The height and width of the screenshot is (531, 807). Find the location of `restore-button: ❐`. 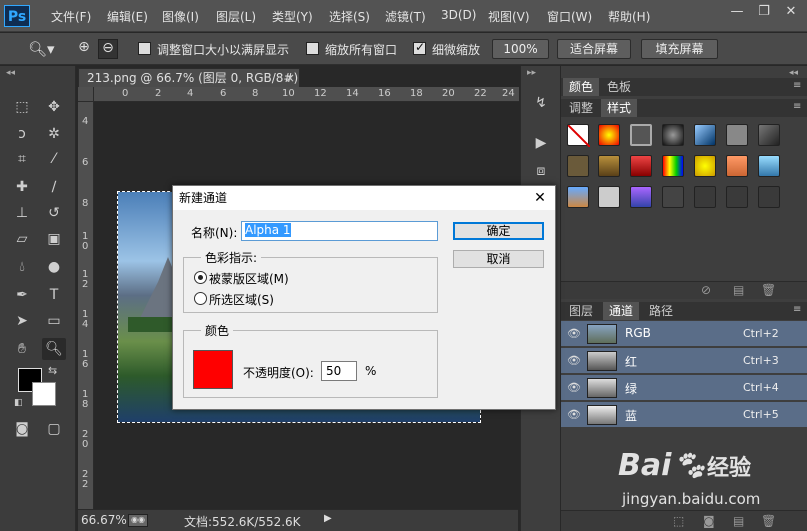

restore-button: ❐ is located at coordinates (764, 12).